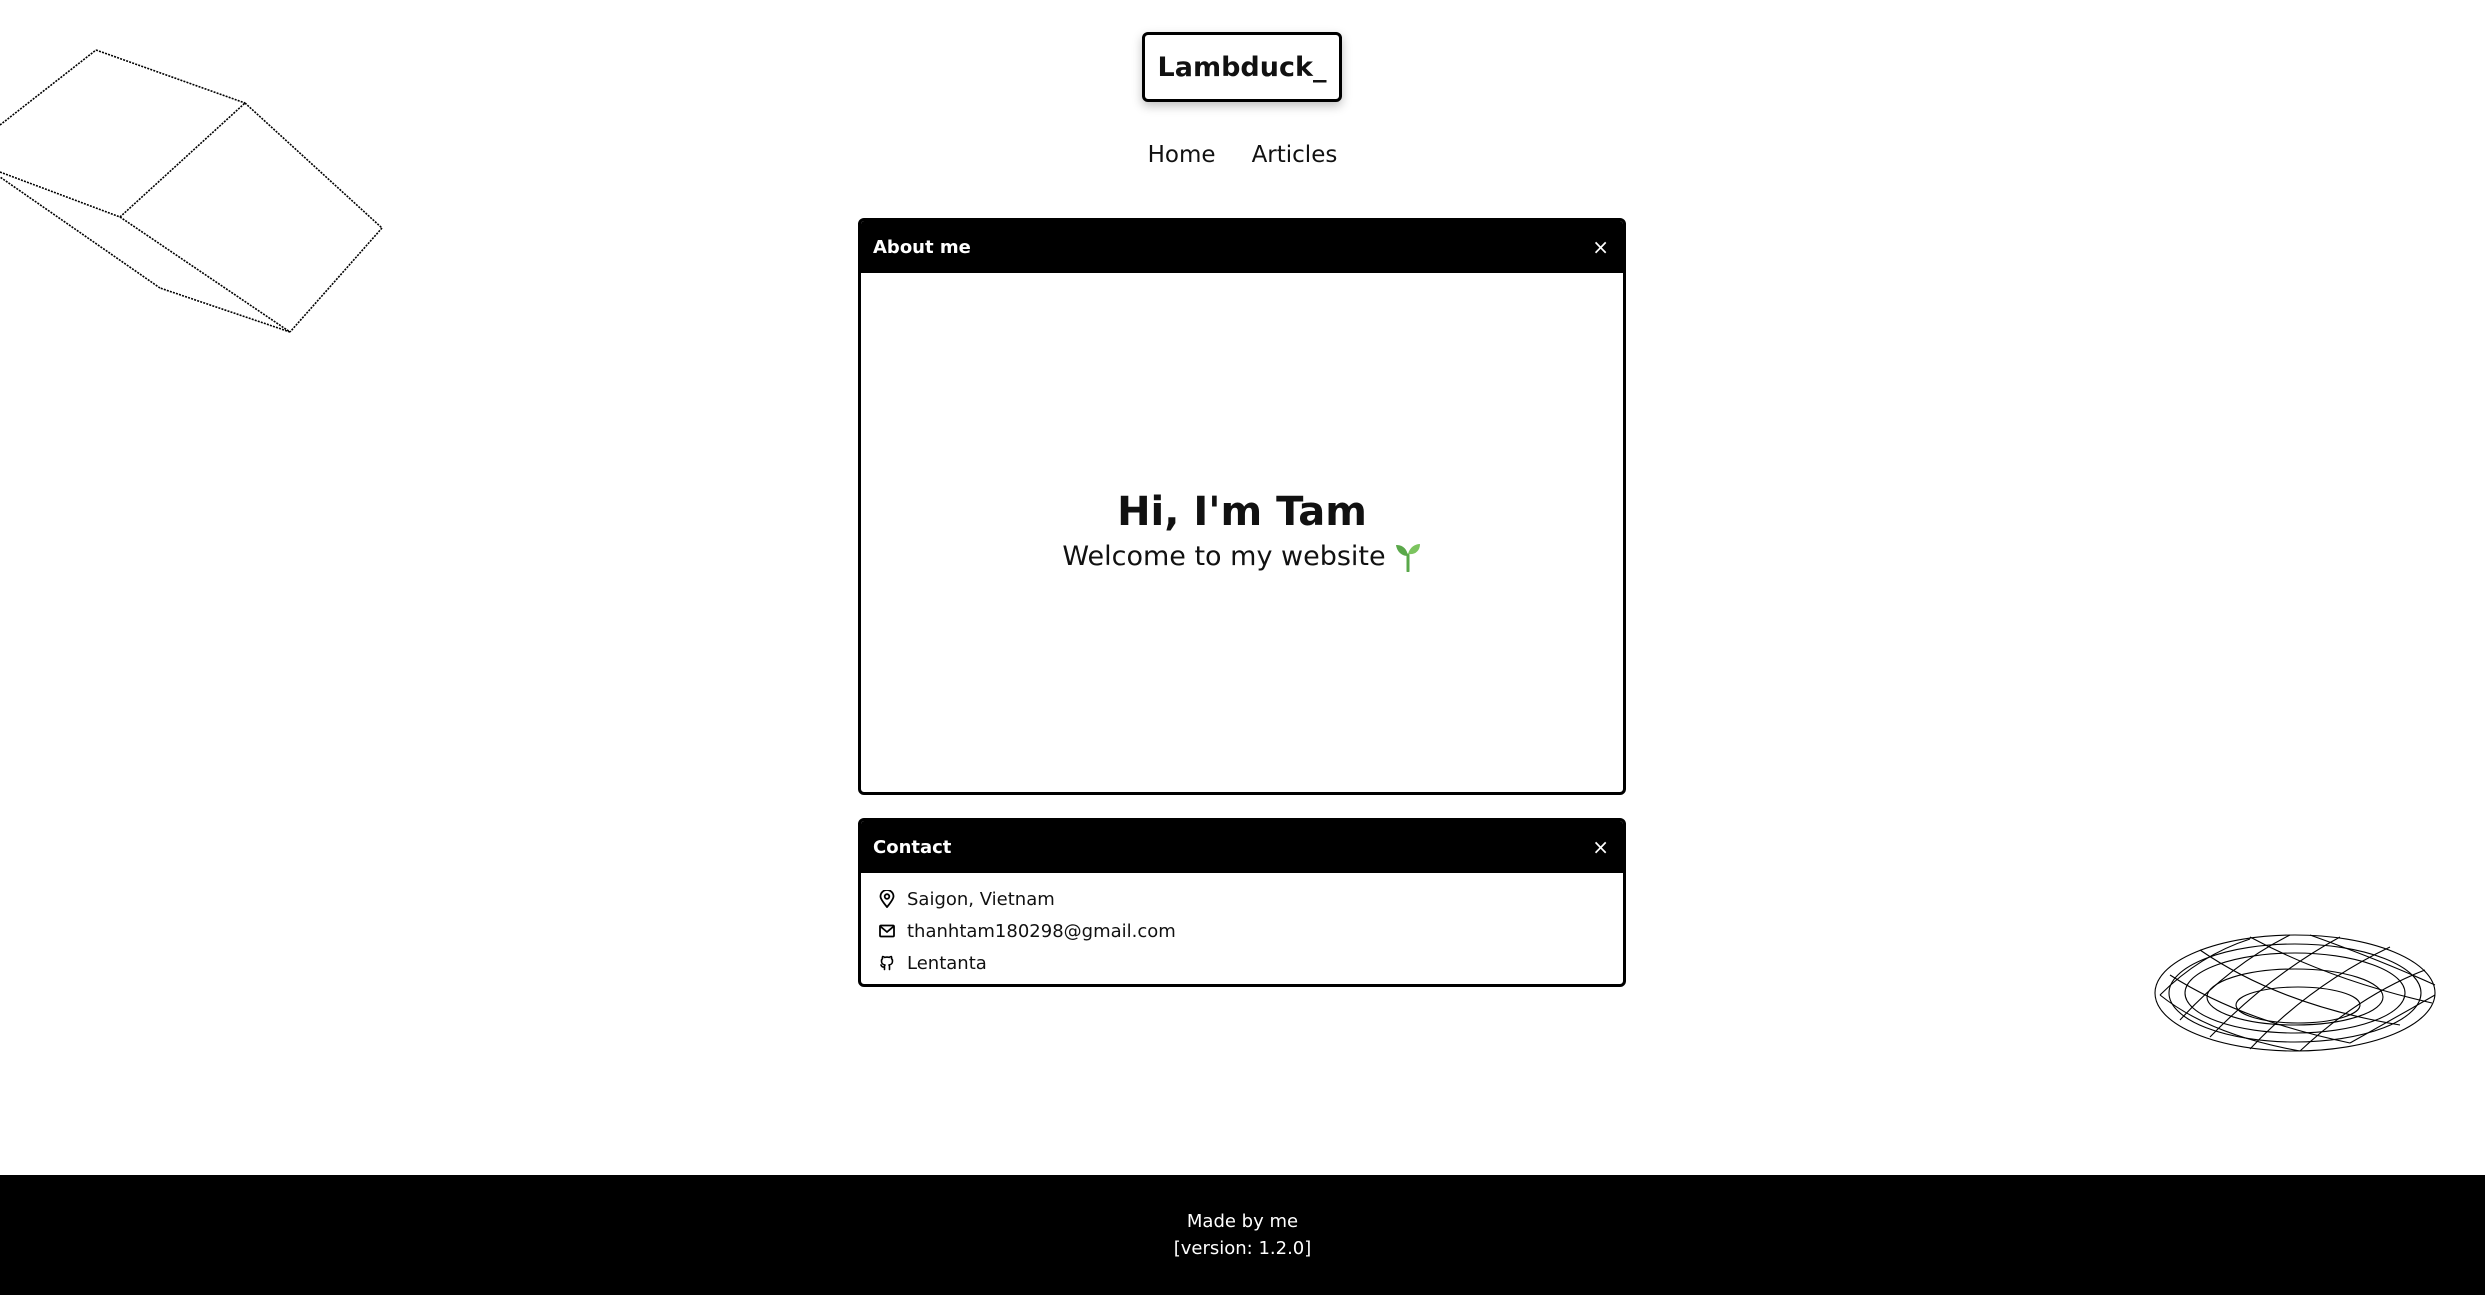 This screenshot has height=1295, width=2485. Describe the element at coordinates (191, 191) in the screenshot. I see `wireframe-box-decoration` at that location.